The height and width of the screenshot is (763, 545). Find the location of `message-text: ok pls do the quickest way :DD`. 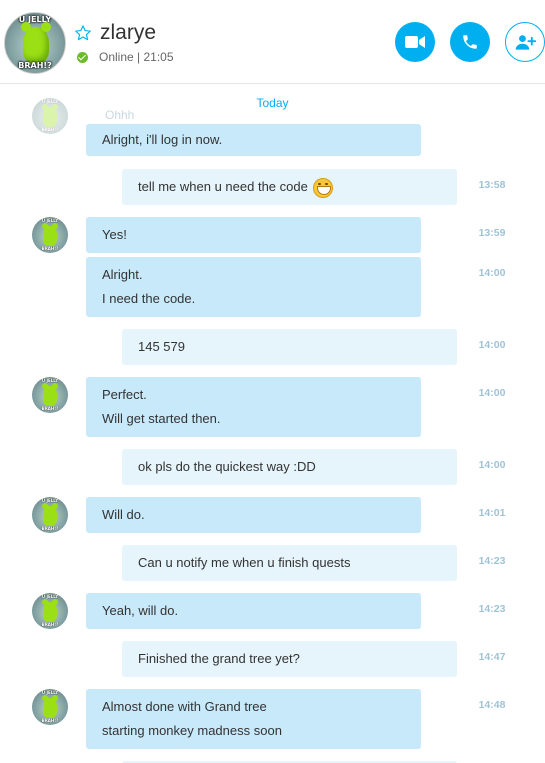

message-text: ok pls do the quickest way :DD is located at coordinates (227, 466).